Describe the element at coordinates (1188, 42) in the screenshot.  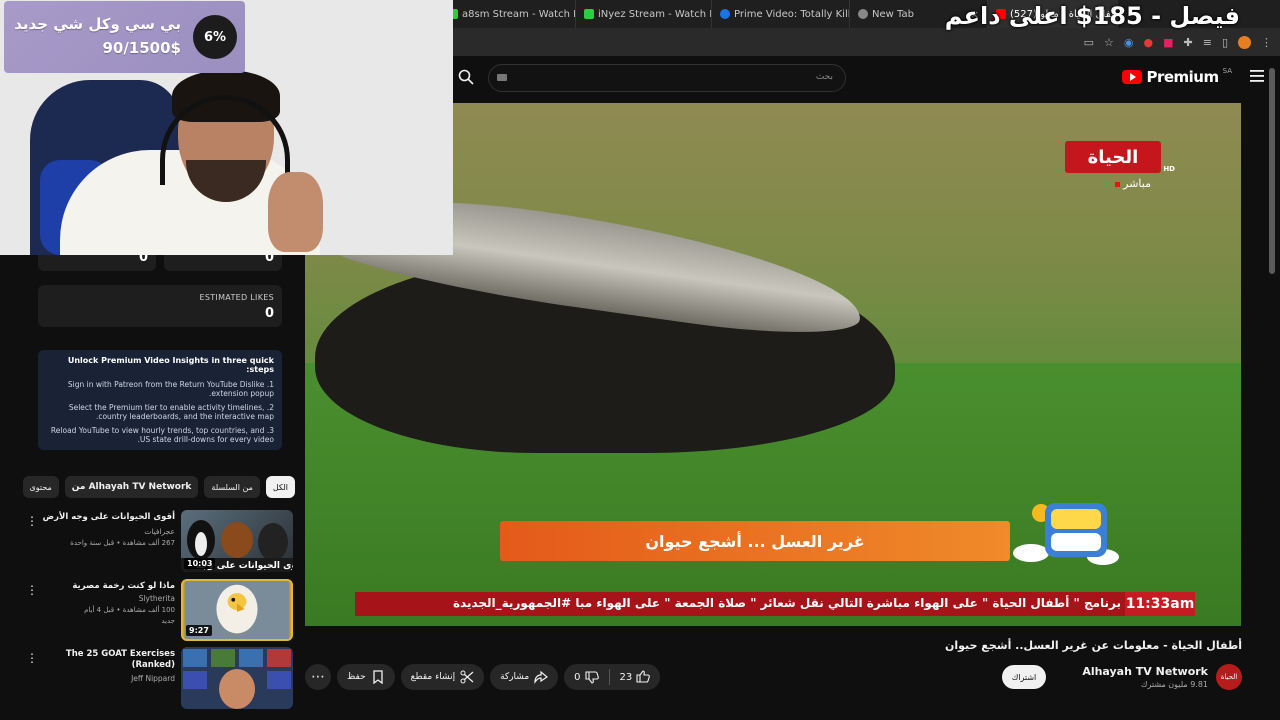
I see `puzzle-icon: ✚` at that location.